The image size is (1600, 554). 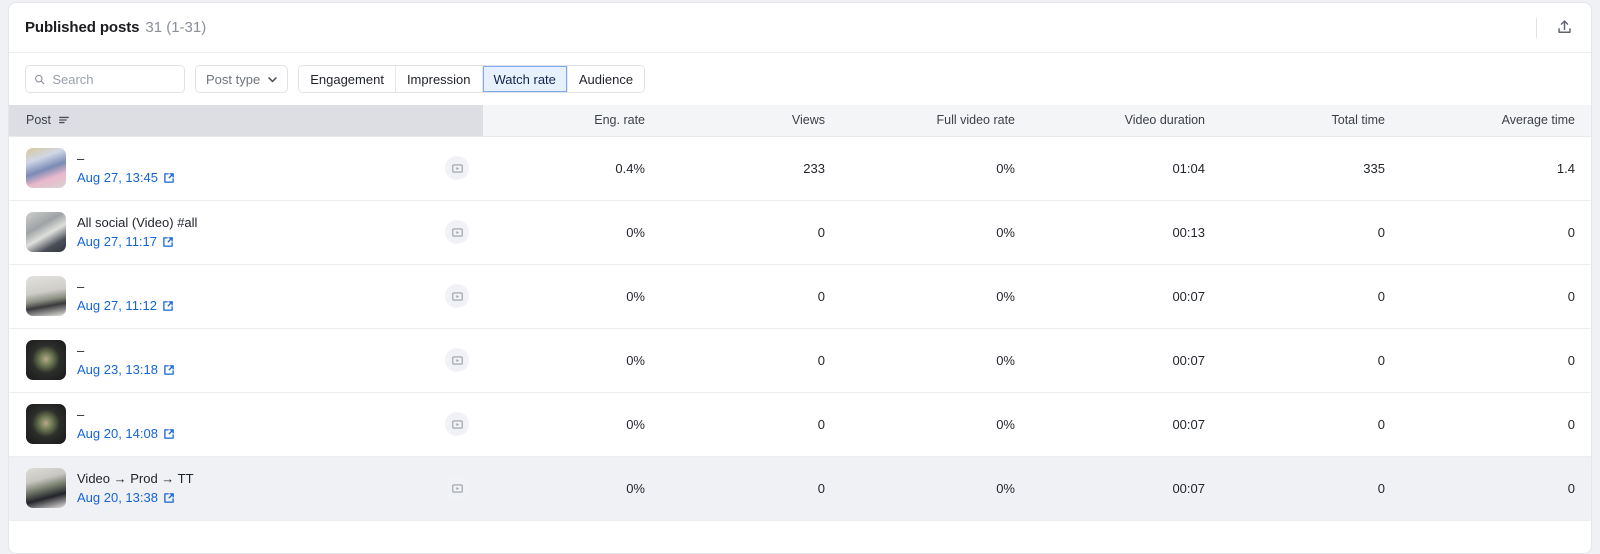 What do you see at coordinates (1536, 27) in the screenshot?
I see `header-divider` at bounding box center [1536, 27].